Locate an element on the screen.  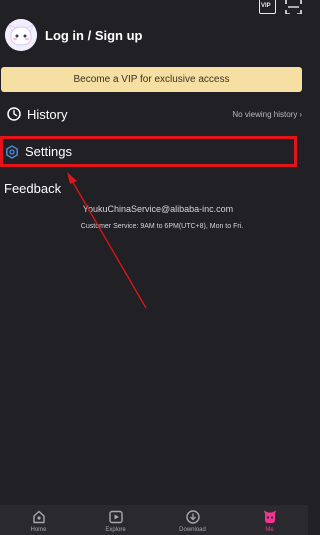
gear-icon is located at coordinates (12, 151).